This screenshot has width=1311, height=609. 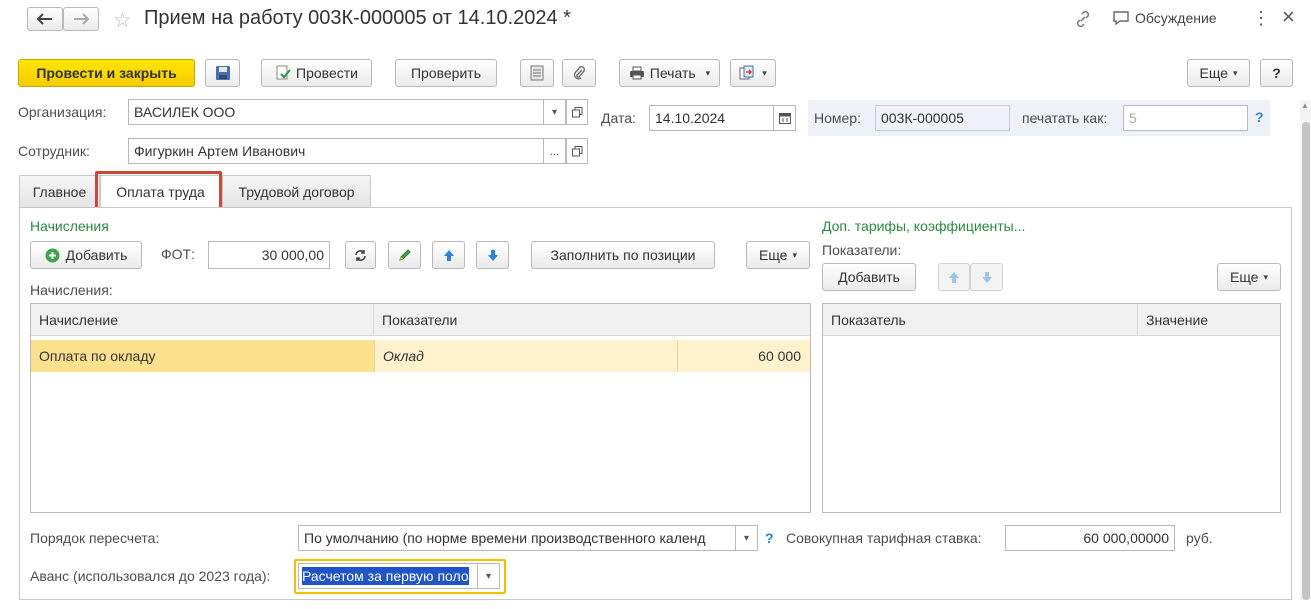 I want to click on help-button: ?, so click(x=1276, y=73).